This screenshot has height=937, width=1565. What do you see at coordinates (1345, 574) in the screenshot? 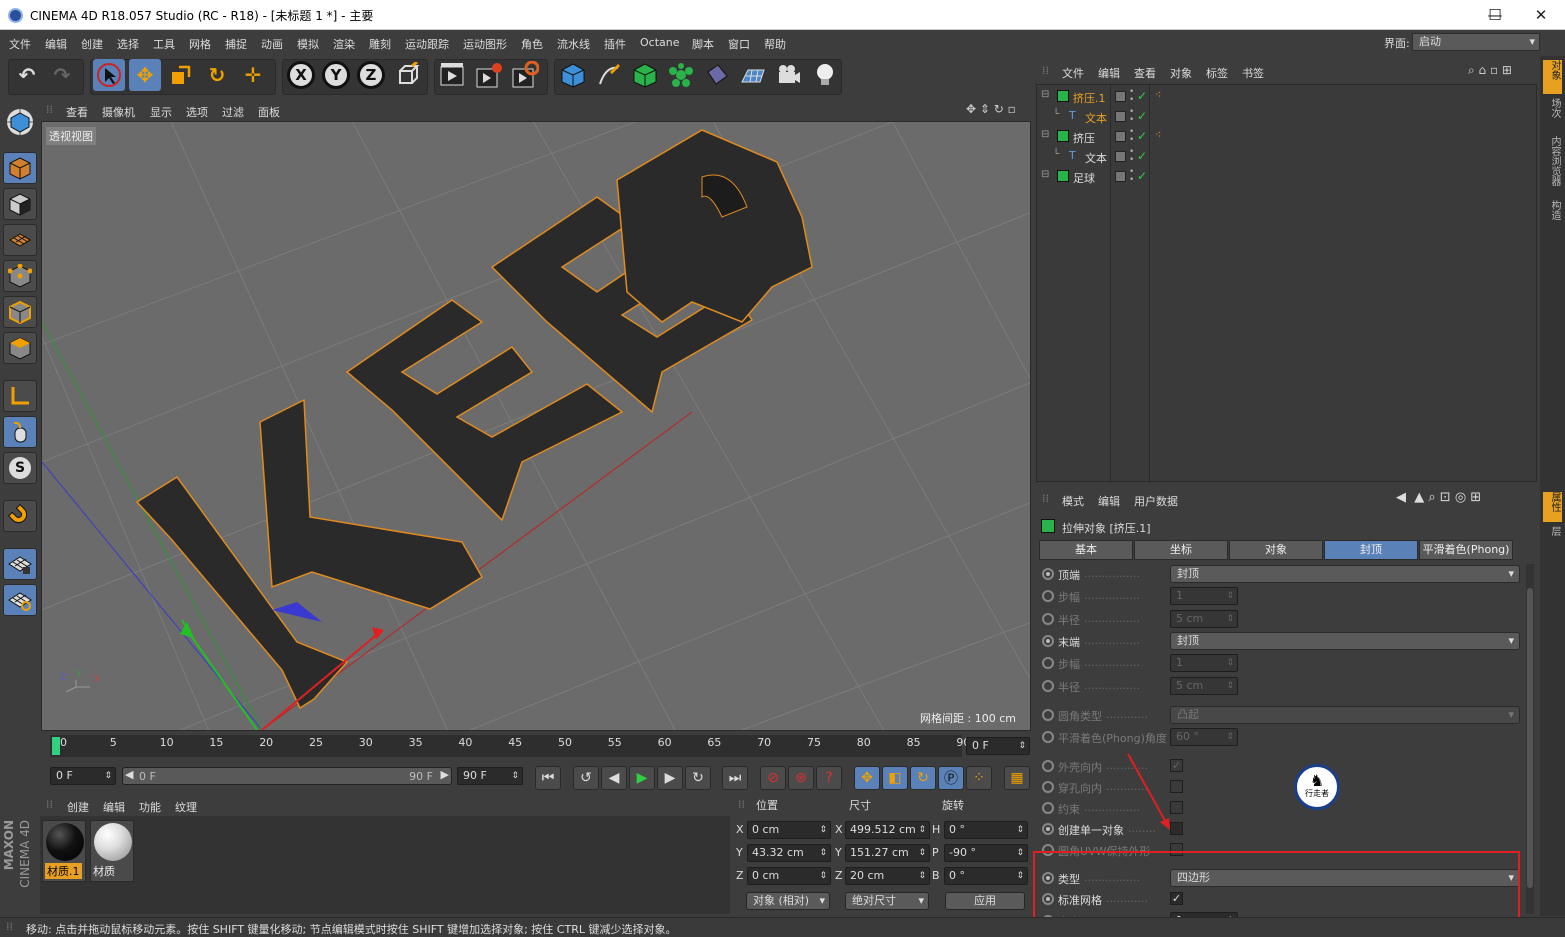
I see `attr-dropdown: 封顶` at bounding box center [1345, 574].